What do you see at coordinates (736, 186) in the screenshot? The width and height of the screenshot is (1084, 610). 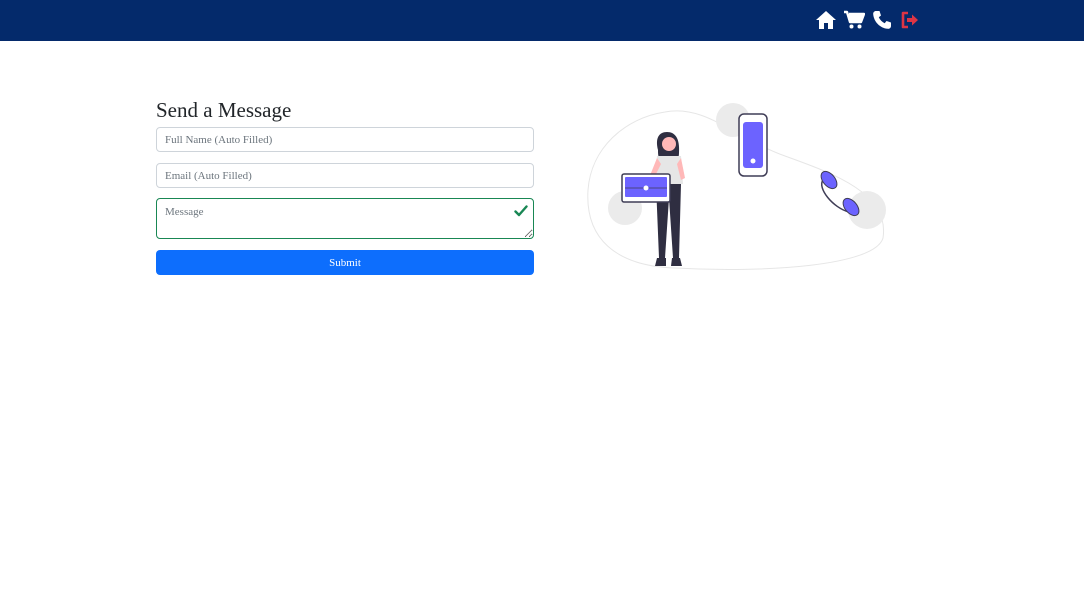 I see `contact-illustration` at bounding box center [736, 186].